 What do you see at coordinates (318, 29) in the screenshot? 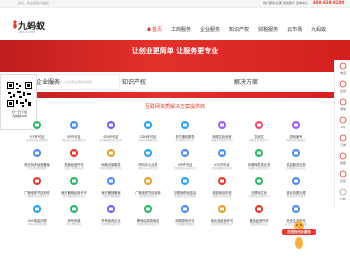
I see `nav-item-about: 九蚂蚁` at bounding box center [318, 29].